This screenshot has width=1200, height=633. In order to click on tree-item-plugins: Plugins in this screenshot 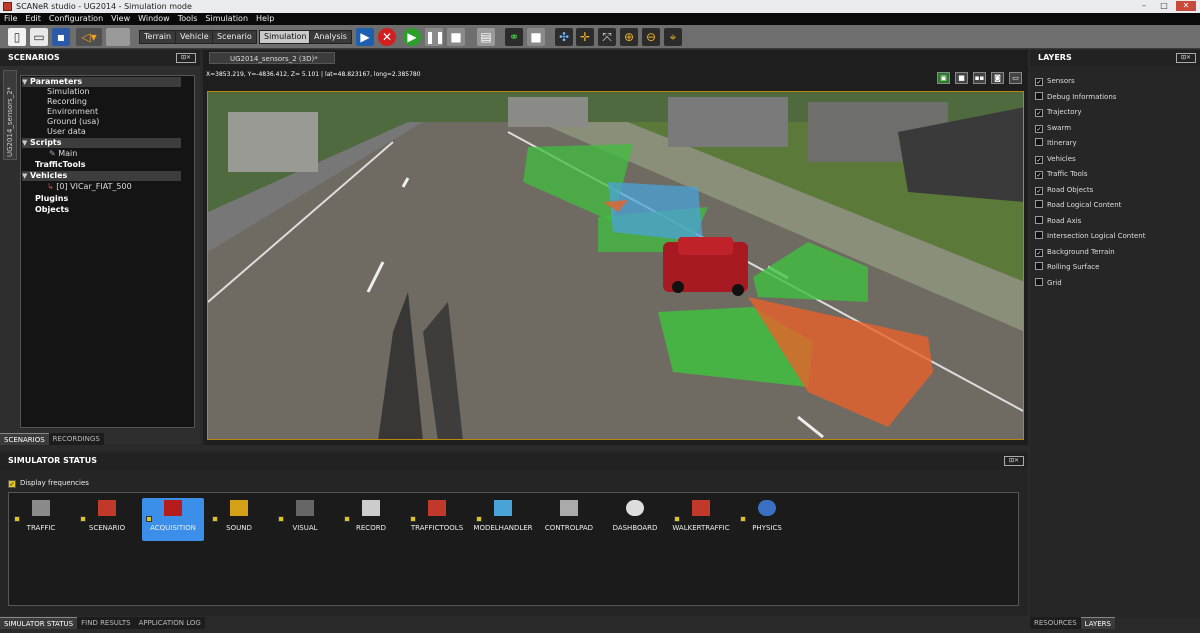, I will do `click(51, 199)`.